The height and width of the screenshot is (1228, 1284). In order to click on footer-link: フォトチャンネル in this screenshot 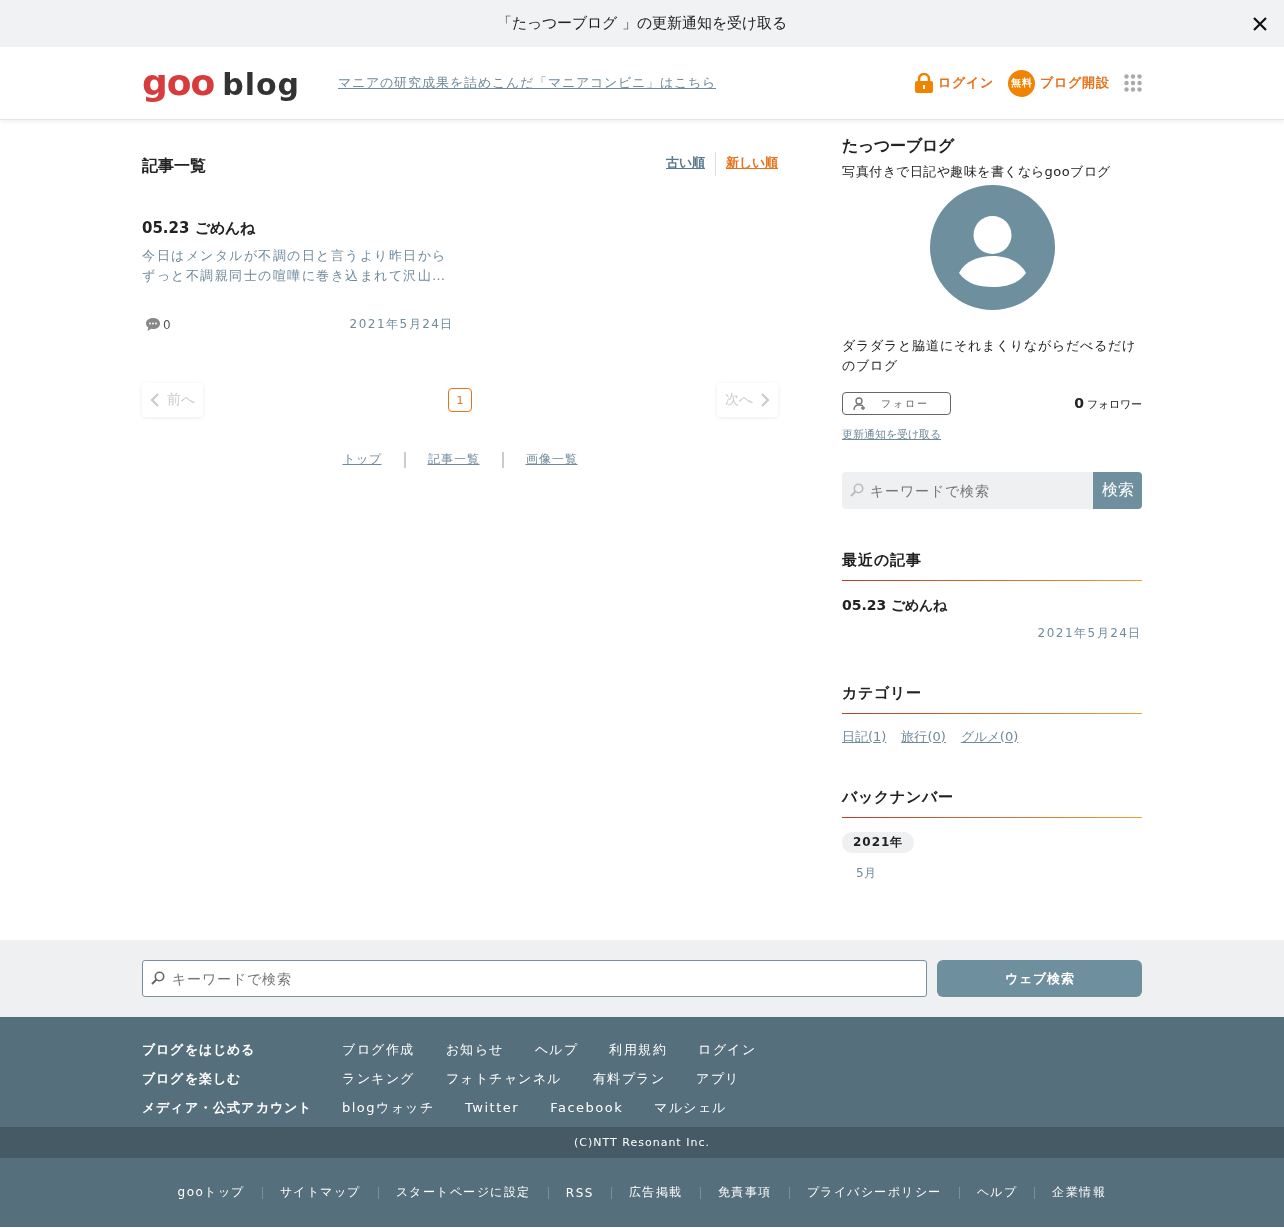, I will do `click(503, 1078)`.